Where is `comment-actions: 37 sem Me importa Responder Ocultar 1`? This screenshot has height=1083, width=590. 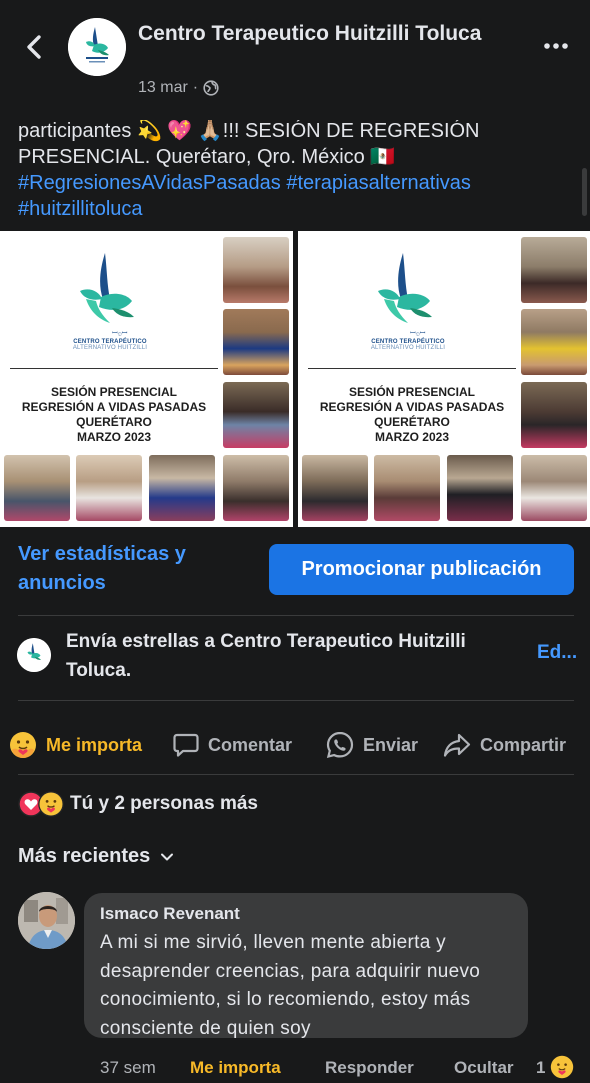
comment-actions: 37 sem Me importa Responder Ocultar 1 is located at coordinates (340, 1068).